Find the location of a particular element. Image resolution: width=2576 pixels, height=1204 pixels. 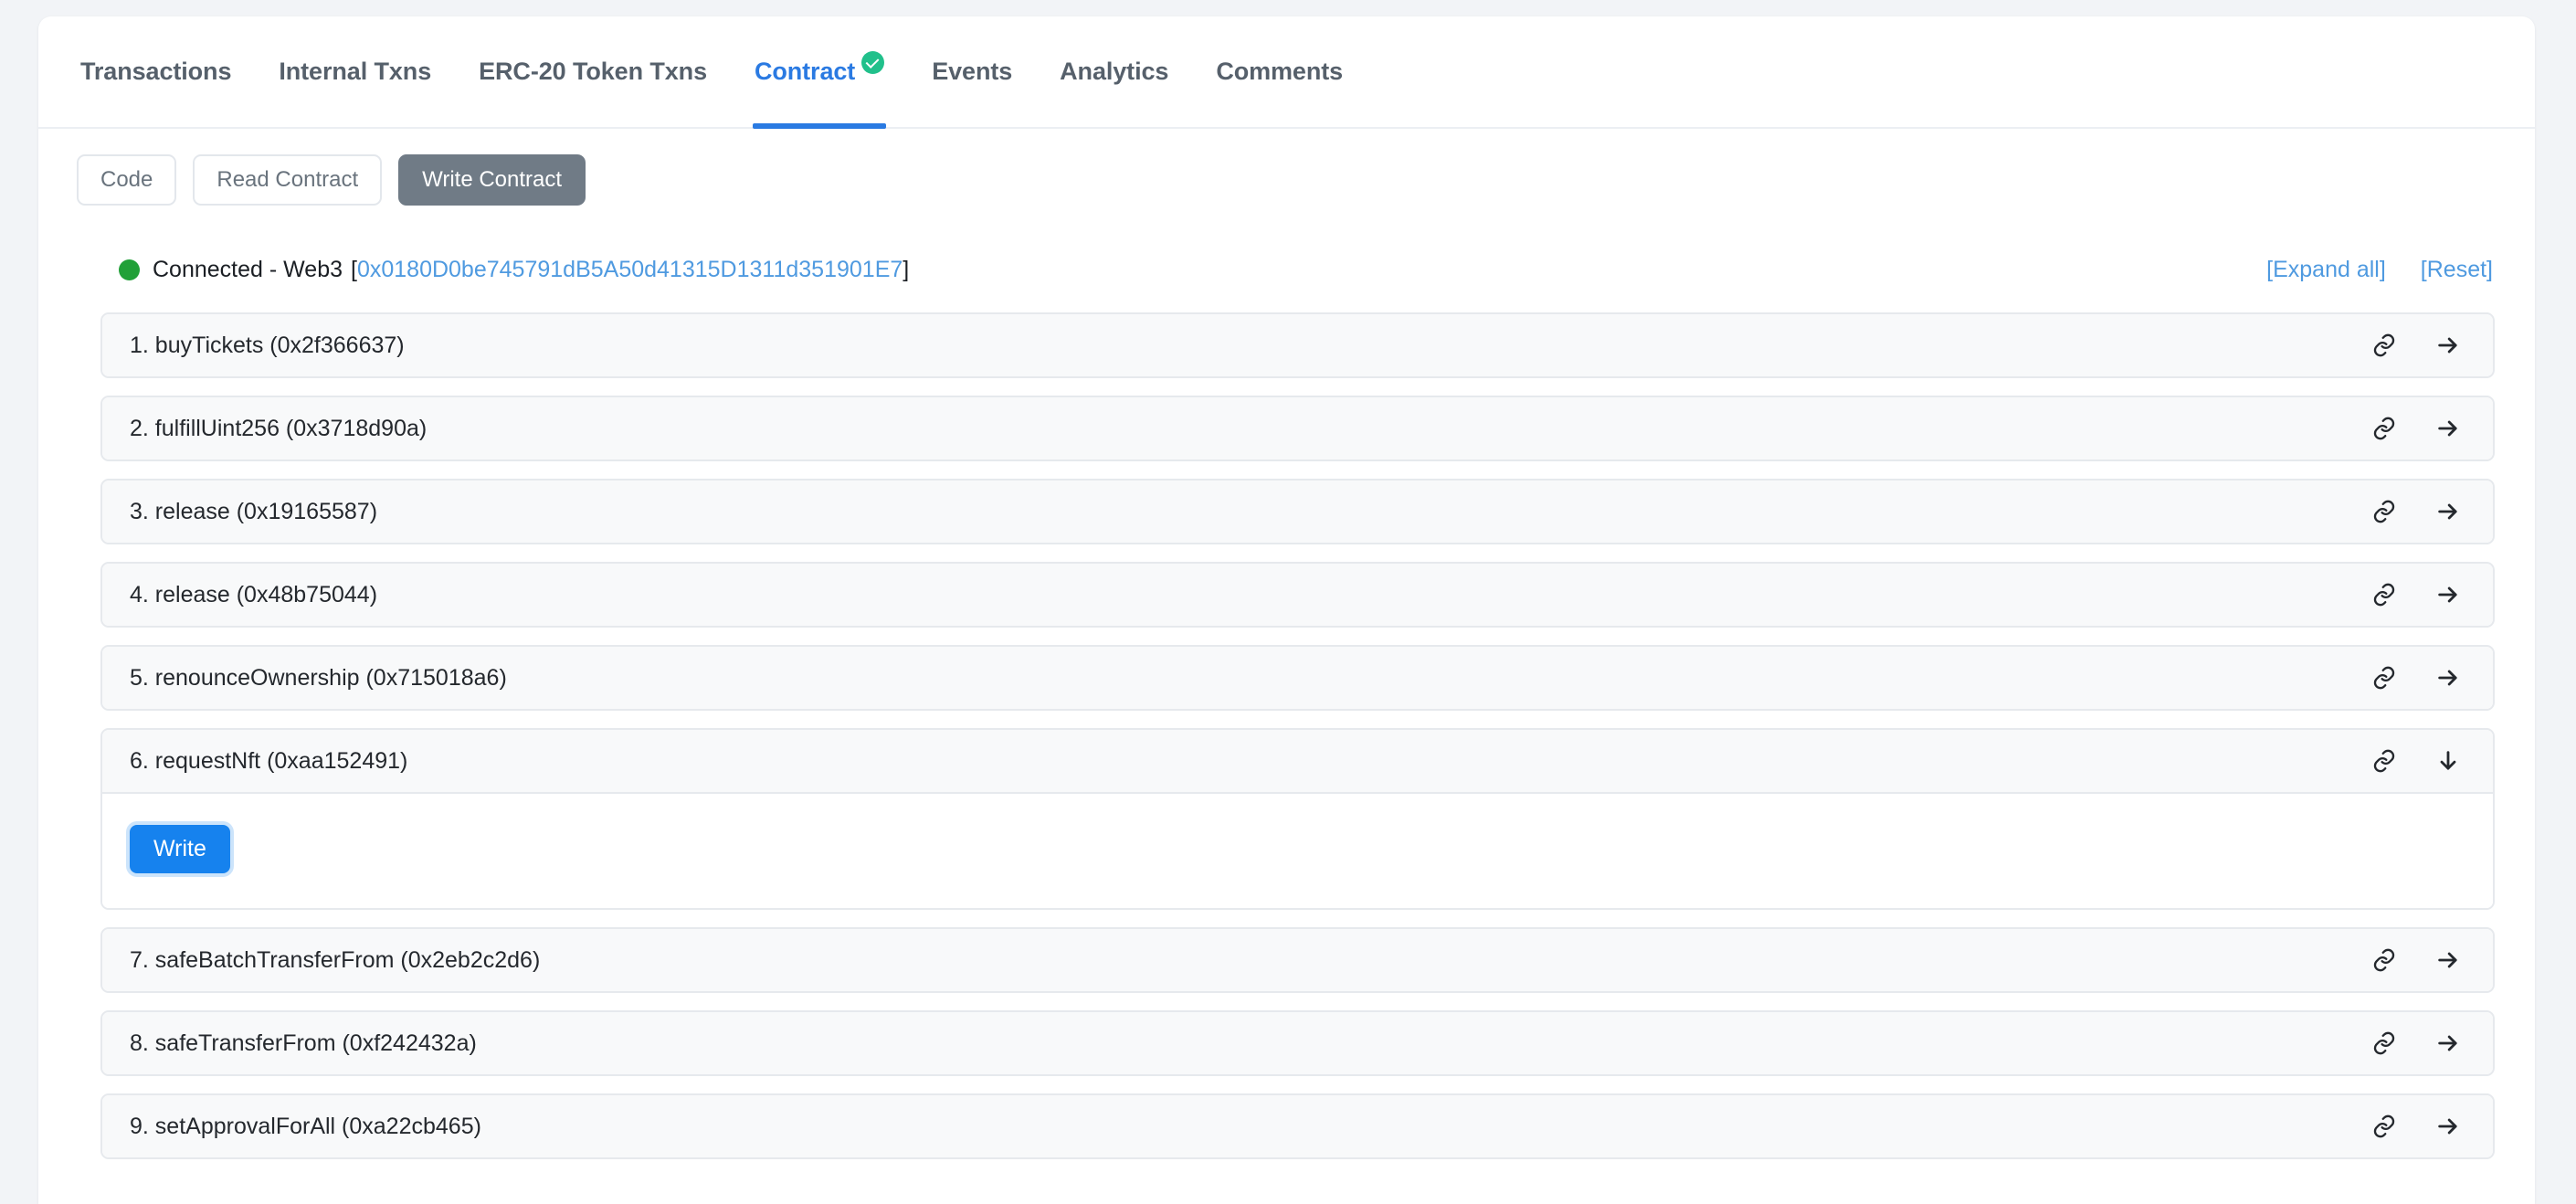

function-title: 8. safeTransferFrom (0xf242432a) is located at coordinates (303, 1043).